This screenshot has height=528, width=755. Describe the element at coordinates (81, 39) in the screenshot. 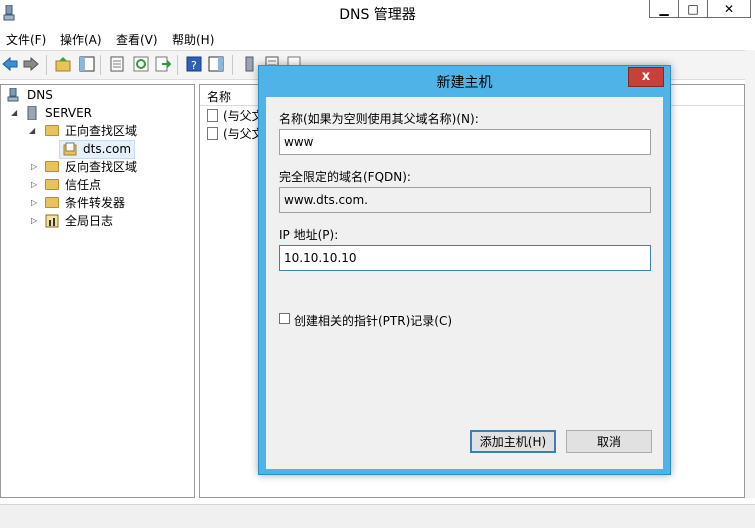

I see `menu-action: 操作(A)` at that location.